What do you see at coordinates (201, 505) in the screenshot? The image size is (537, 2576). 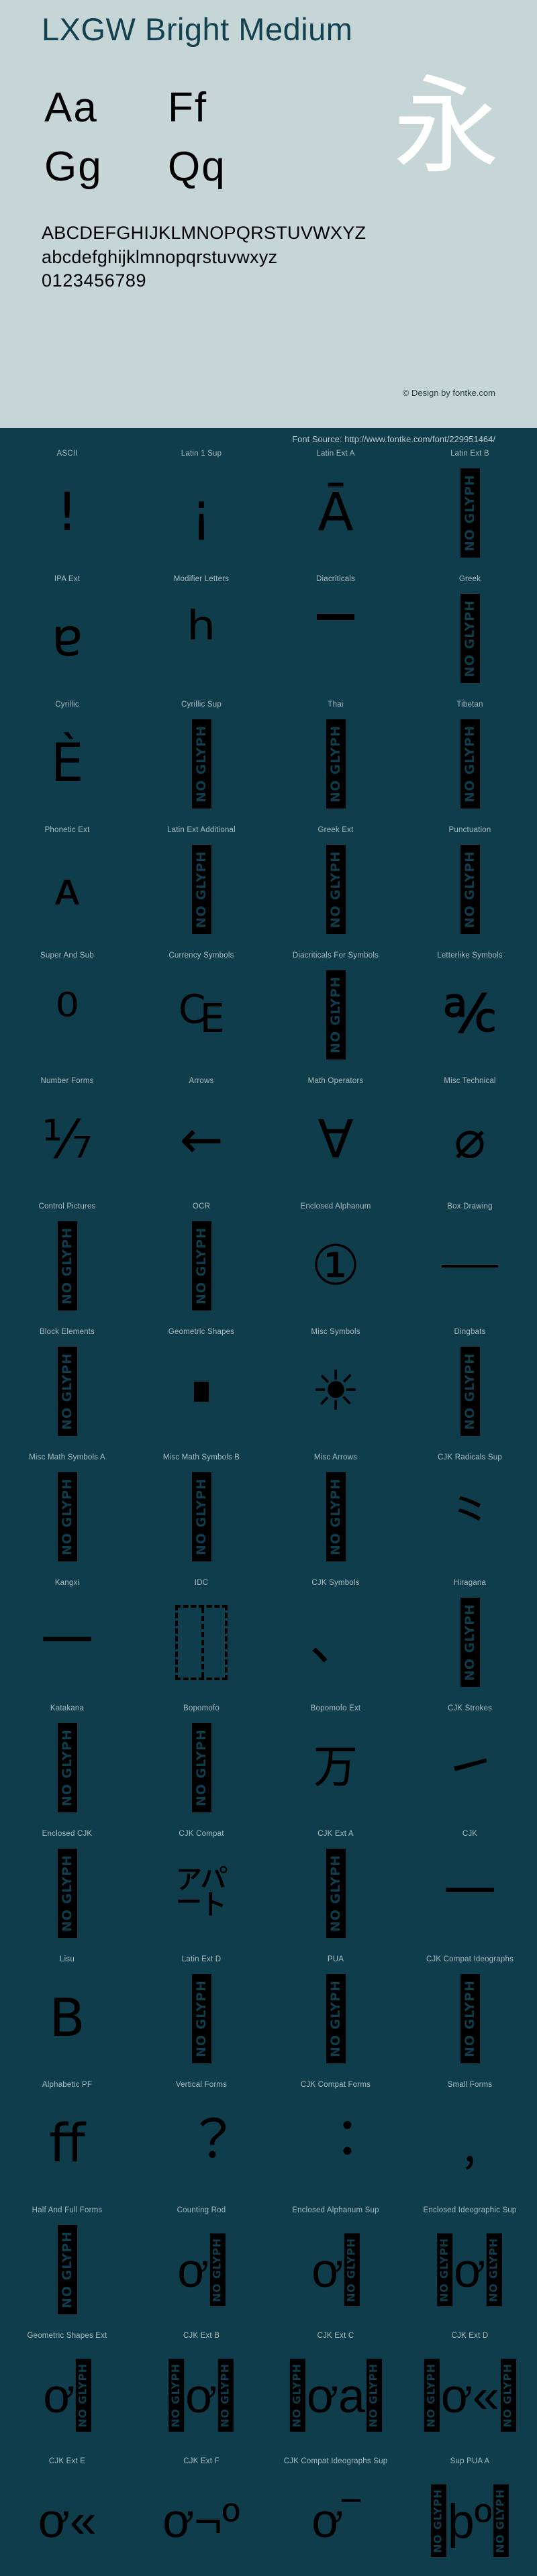 I see `unicode-block-cell: Latin 1 Sup ¡` at bounding box center [201, 505].